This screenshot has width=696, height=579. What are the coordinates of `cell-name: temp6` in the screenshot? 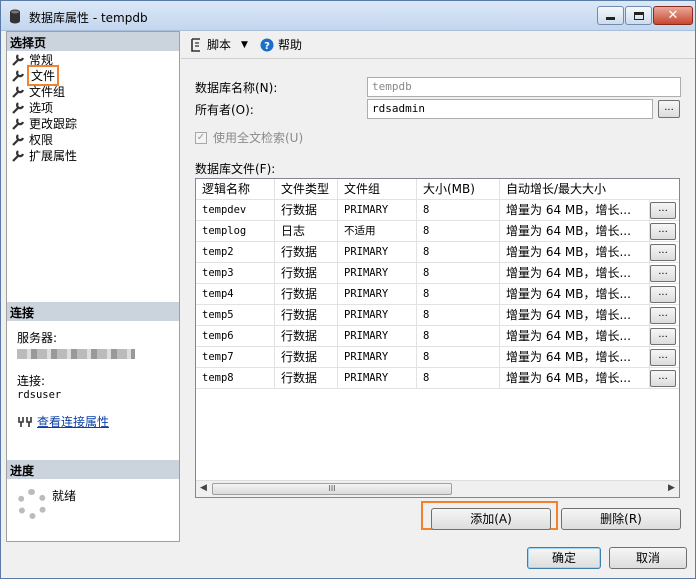 It's located at (235, 336).